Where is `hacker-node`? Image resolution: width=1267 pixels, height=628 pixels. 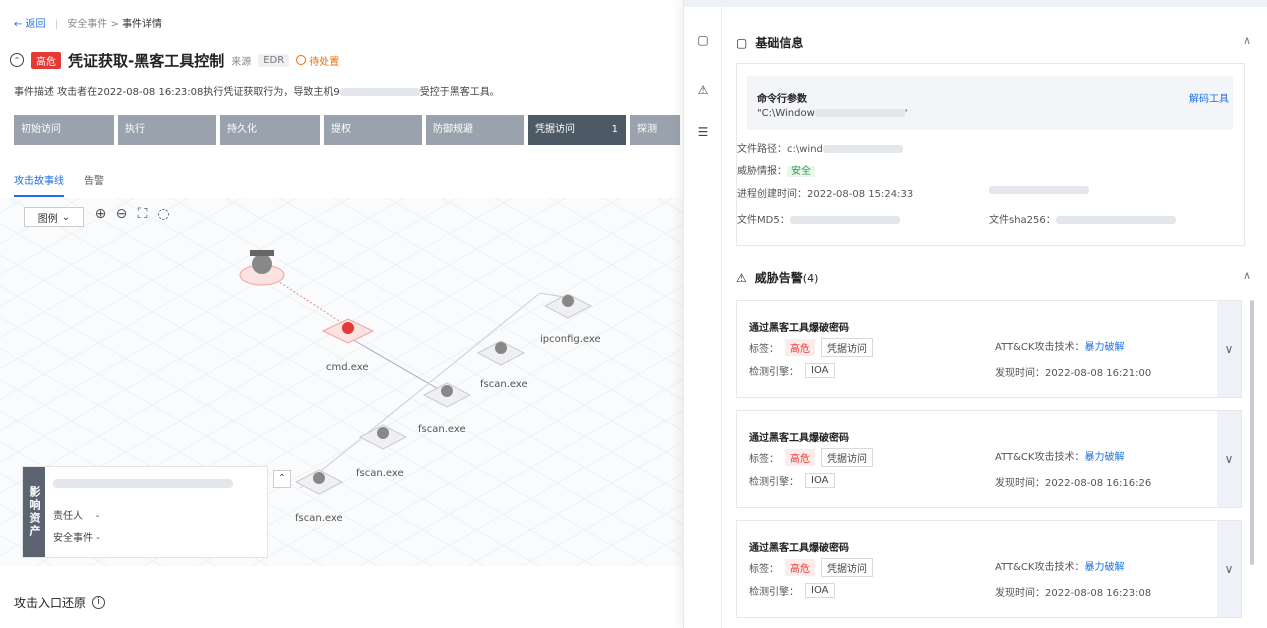 hacker-node is located at coordinates (262, 268).